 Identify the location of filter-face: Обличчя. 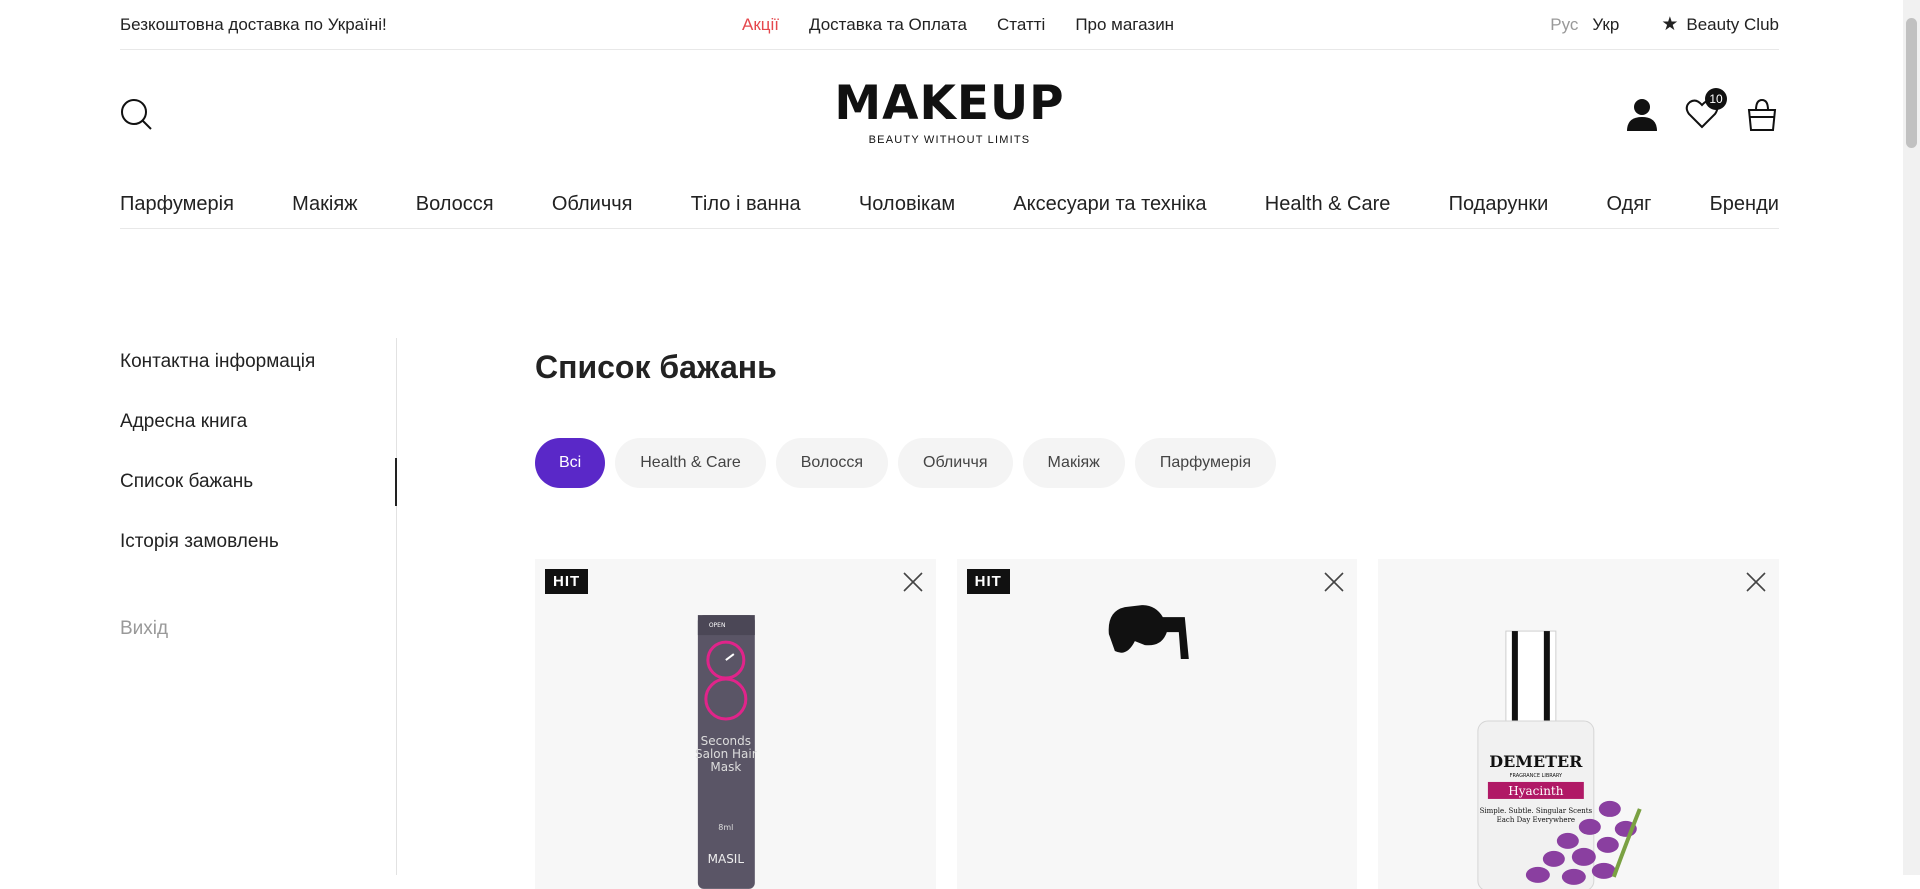
(955, 463).